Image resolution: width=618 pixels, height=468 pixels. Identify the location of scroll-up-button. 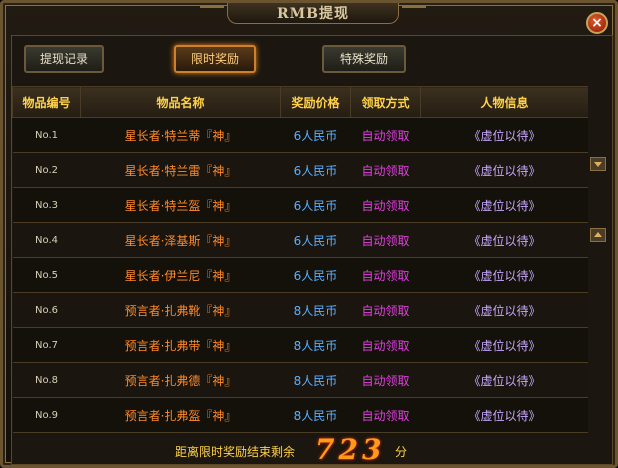
(598, 235).